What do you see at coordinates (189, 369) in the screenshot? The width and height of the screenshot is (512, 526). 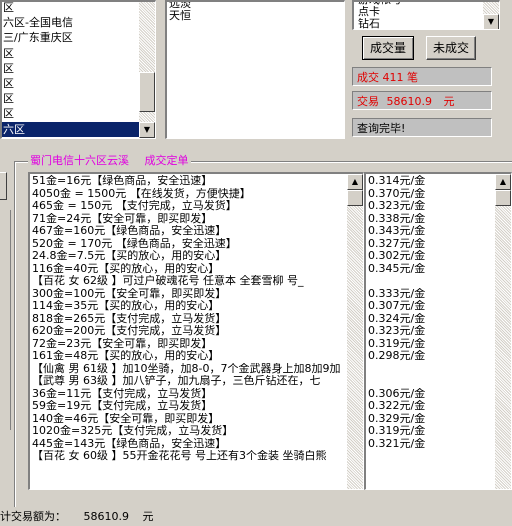 I see `order-row: 【仙禽 男 61级 】加10坐骑，加8-0，7个金武器身上加8加9加` at bounding box center [189, 369].